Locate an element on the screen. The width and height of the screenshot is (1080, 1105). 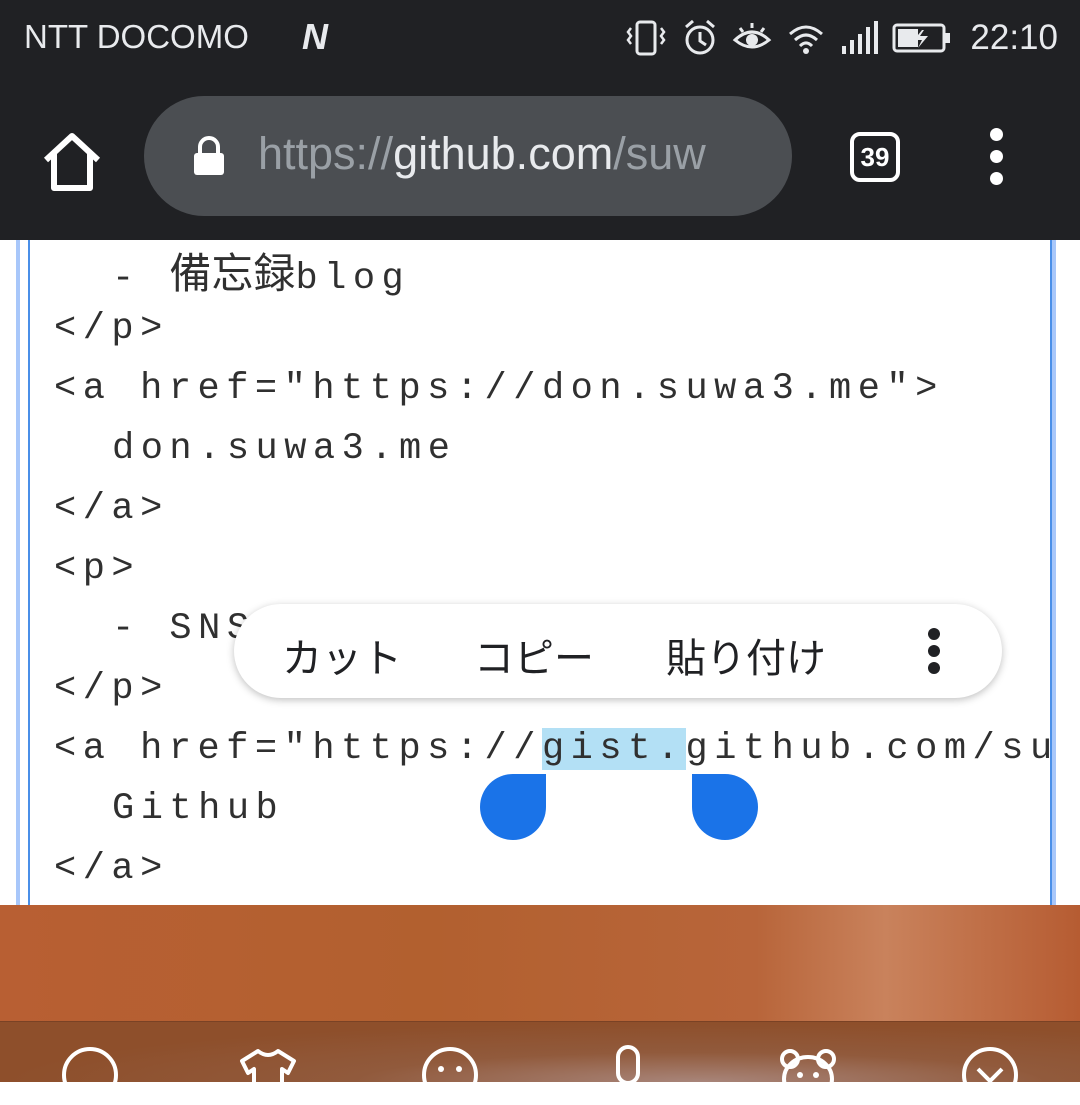
code-line: <a href="https://gist.github.com/su is located at coordinates (556, 749).